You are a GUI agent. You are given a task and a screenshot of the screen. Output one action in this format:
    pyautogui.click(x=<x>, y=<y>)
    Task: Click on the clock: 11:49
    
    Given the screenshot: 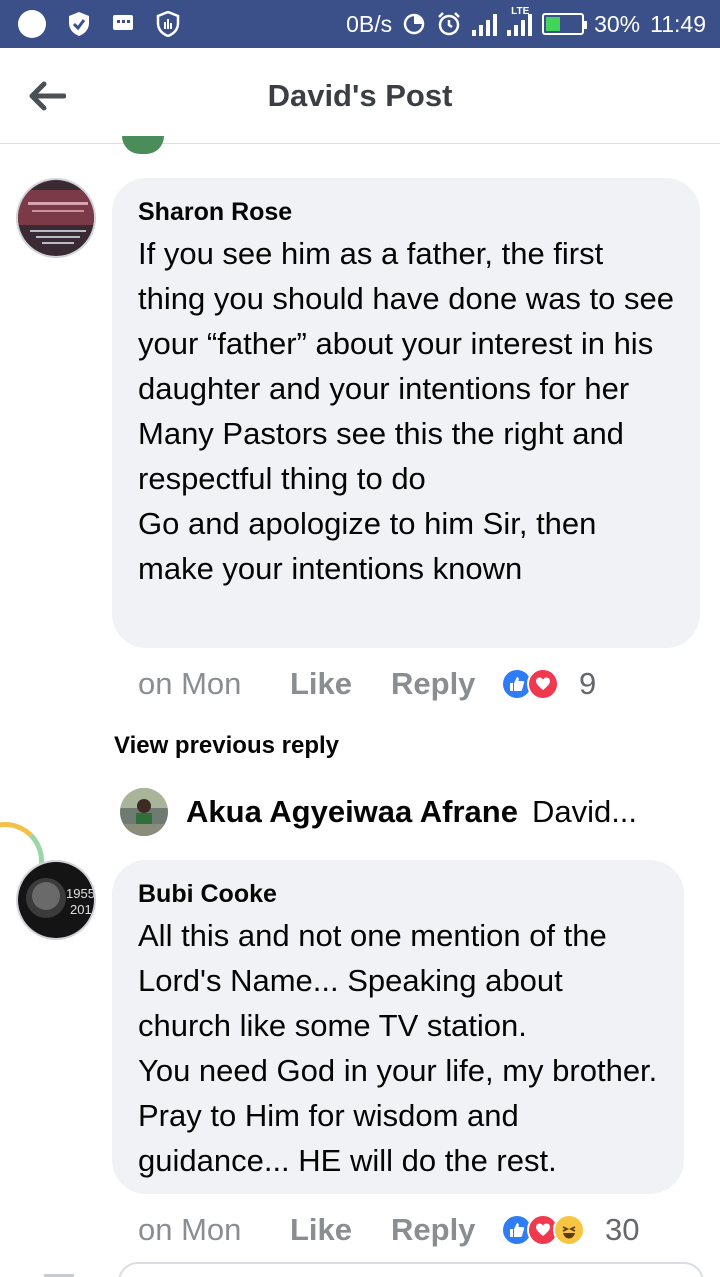 What is the action you would take?
    pyautogui.click(x=678, y=24)
    